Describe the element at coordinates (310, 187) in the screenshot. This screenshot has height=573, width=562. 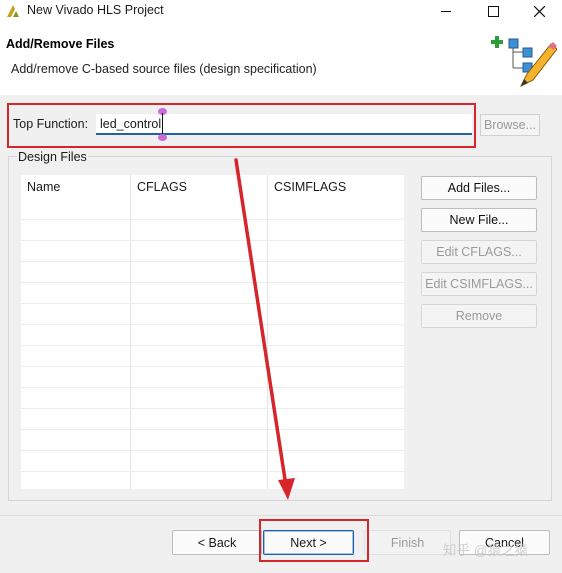
I see `column-header-csimflags: CSIMFLAGS` at that location.